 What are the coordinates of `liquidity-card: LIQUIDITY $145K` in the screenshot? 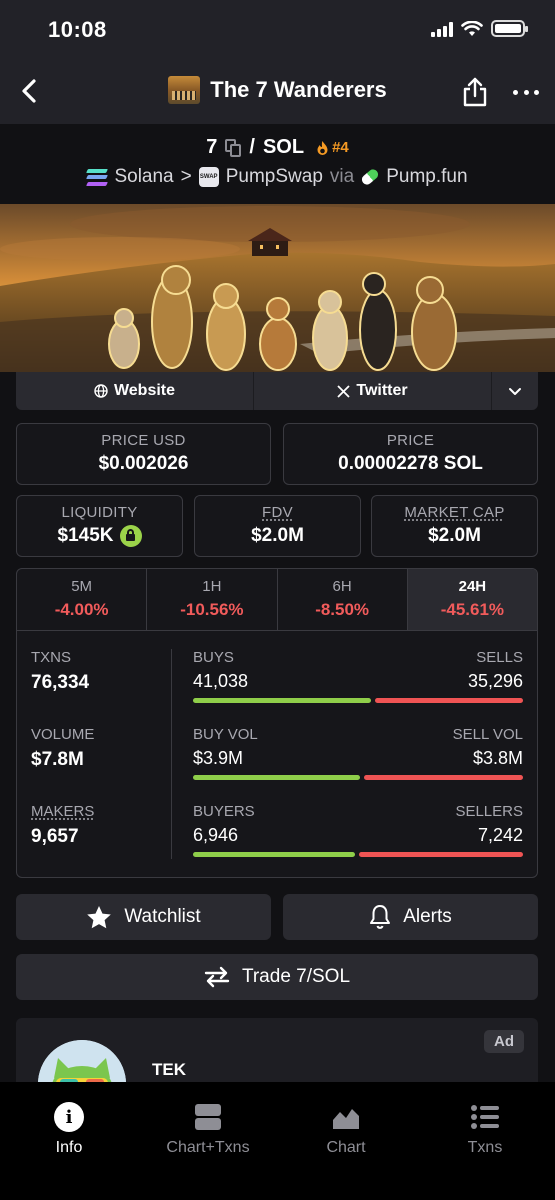 It's located at (99, 526).